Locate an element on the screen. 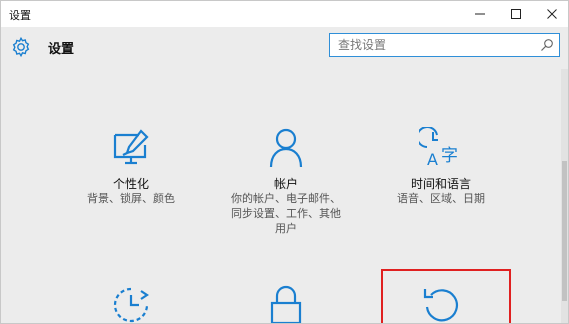 The width and height of the screenshot is (569, 324). scroll-thumb is located at coordinates (564, 231).